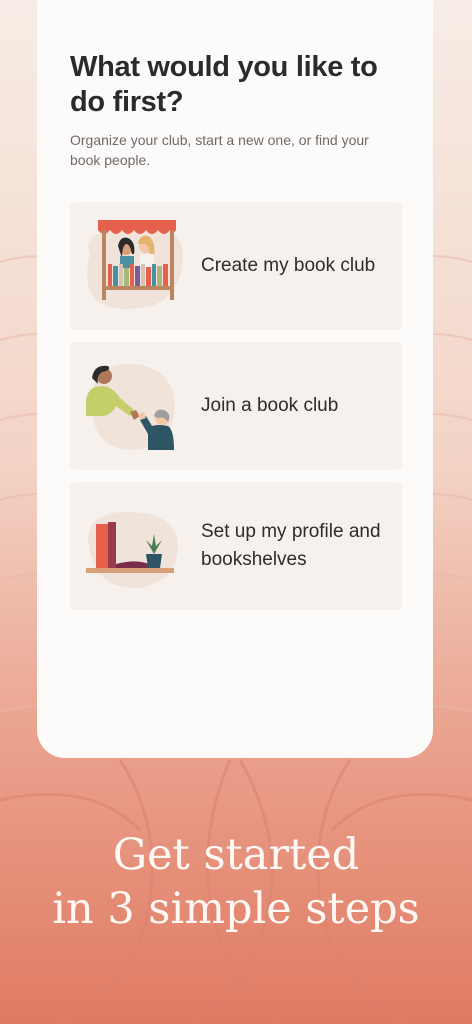 The image size is (472, 1024). I want to click on handshake-icon, so click(130, 406).